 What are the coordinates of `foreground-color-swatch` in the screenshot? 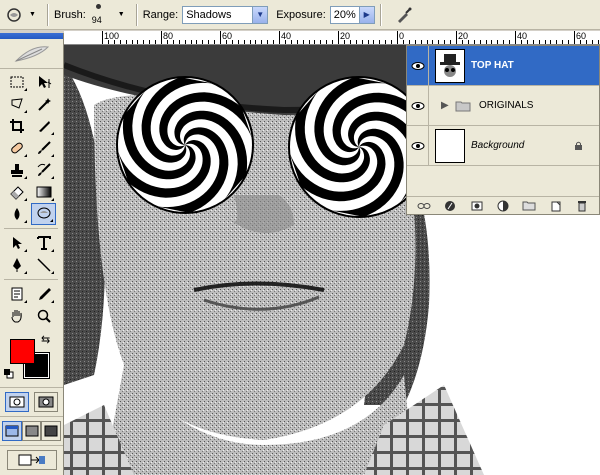 It's located at (22, 351).